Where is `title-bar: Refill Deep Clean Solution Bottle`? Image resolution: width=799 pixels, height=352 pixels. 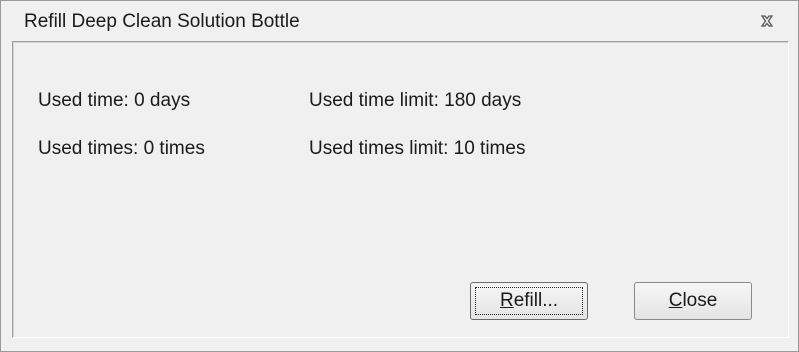 title-bar: Refill Deep Clean Solution Bottle is located at coordinates (399, 21).